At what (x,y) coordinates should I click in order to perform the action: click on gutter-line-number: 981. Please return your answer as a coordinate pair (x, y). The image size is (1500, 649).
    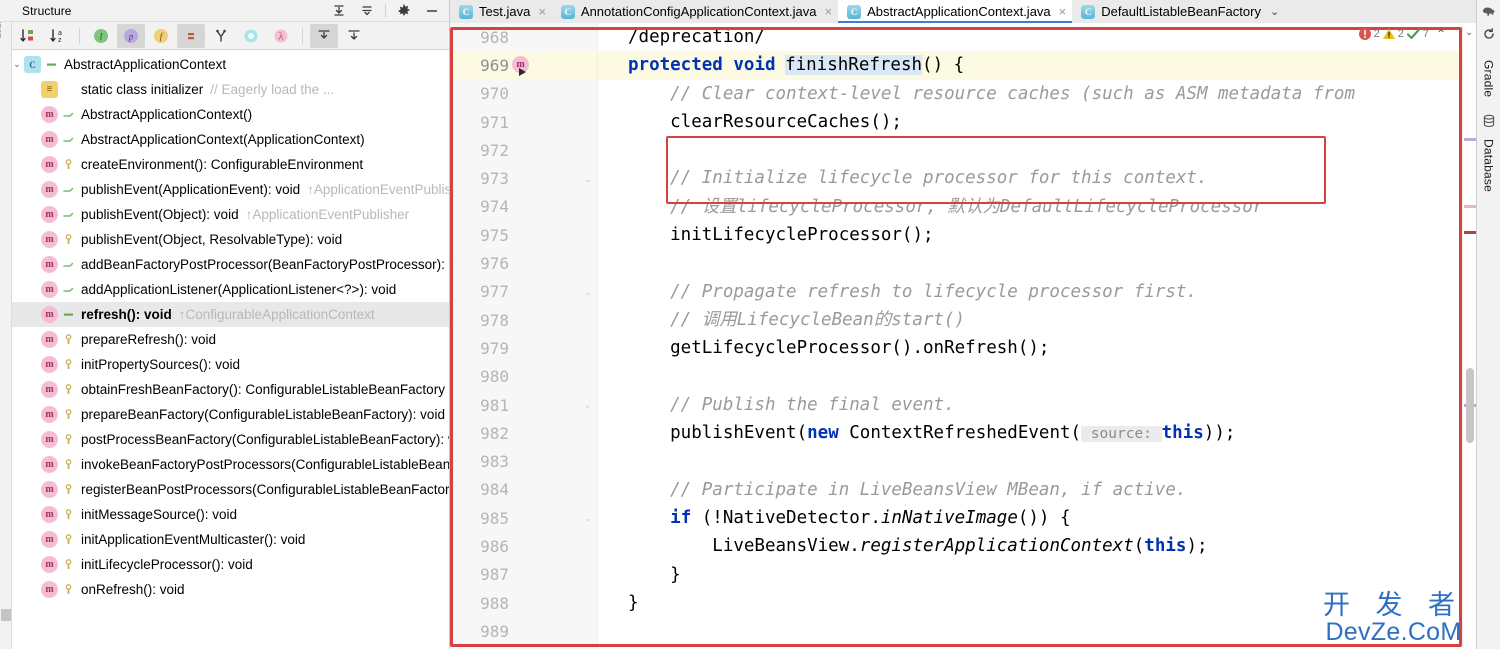
    Looking at the image, I should click on (523, 405).